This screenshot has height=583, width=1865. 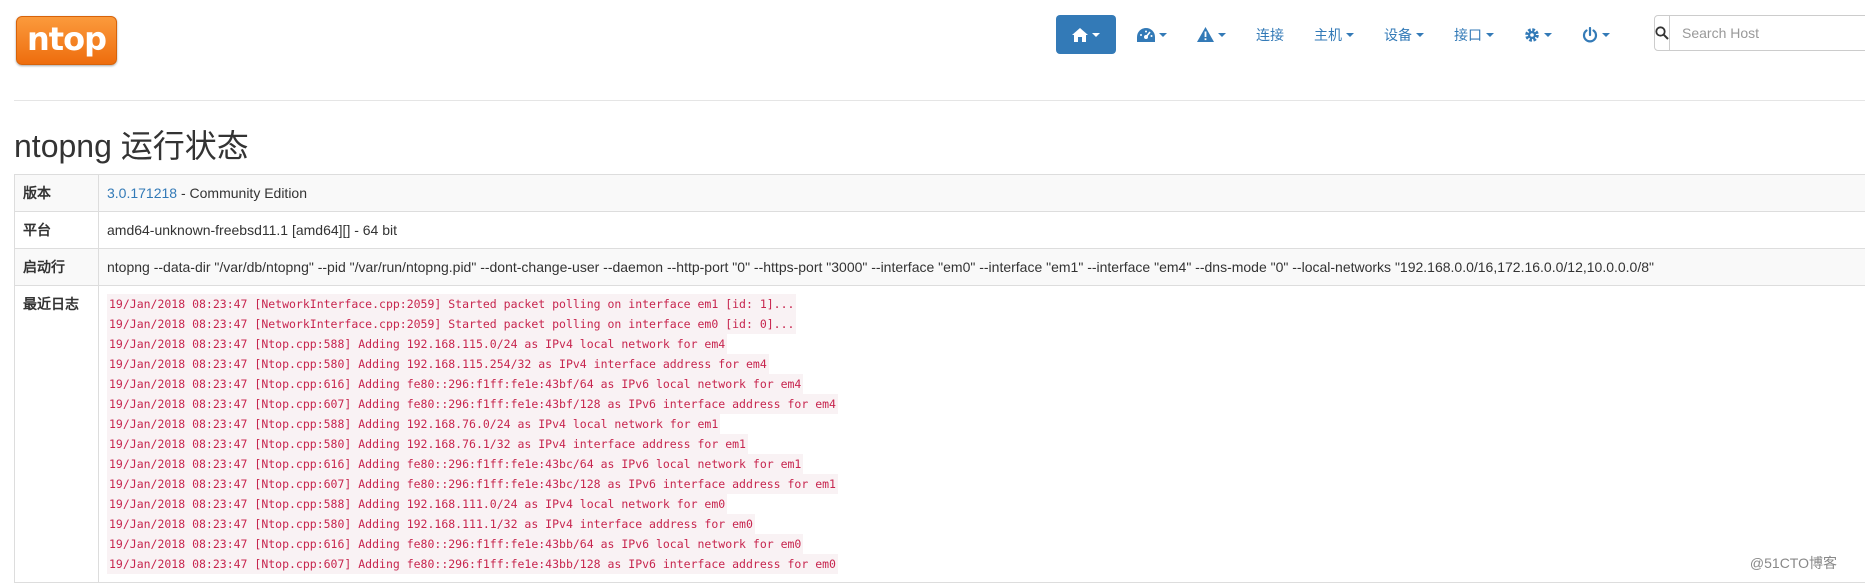 I want to click on nav-interfaces-label: 接口, so click(x=1468, y=35).